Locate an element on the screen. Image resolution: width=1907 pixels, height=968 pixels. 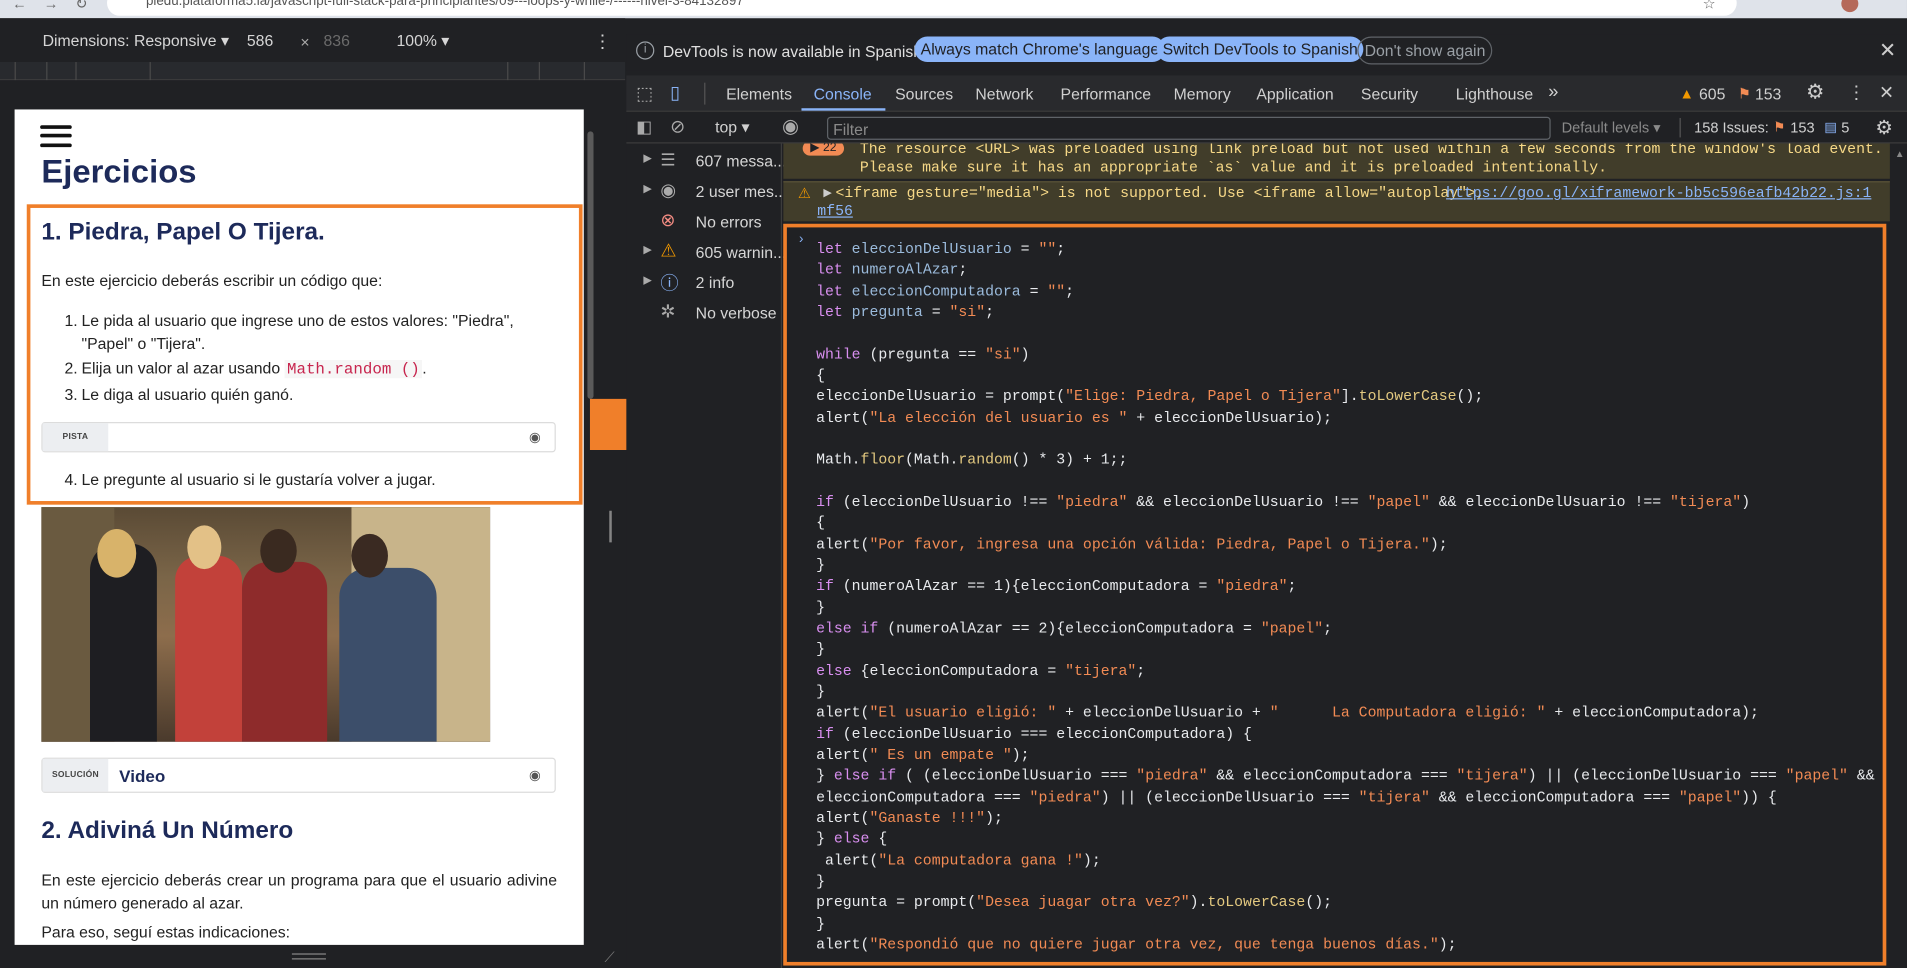
info-icon: ⓘ is located at coordinates (669, 284).